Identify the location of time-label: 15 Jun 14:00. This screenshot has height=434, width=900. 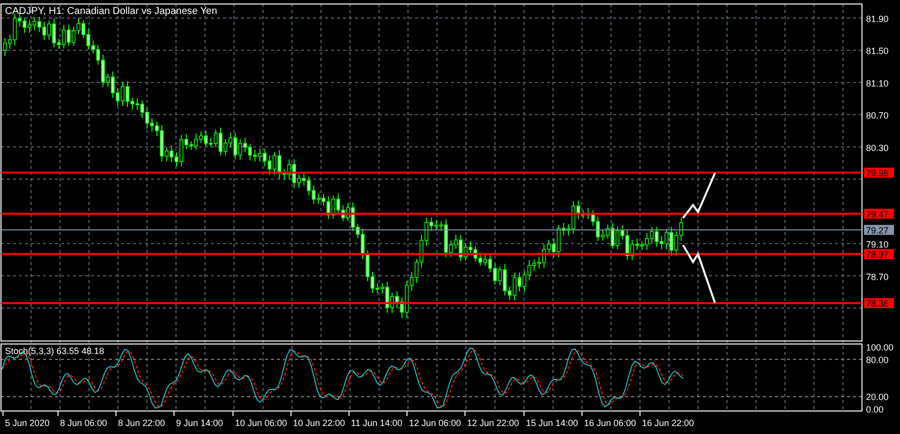
(552, 423).